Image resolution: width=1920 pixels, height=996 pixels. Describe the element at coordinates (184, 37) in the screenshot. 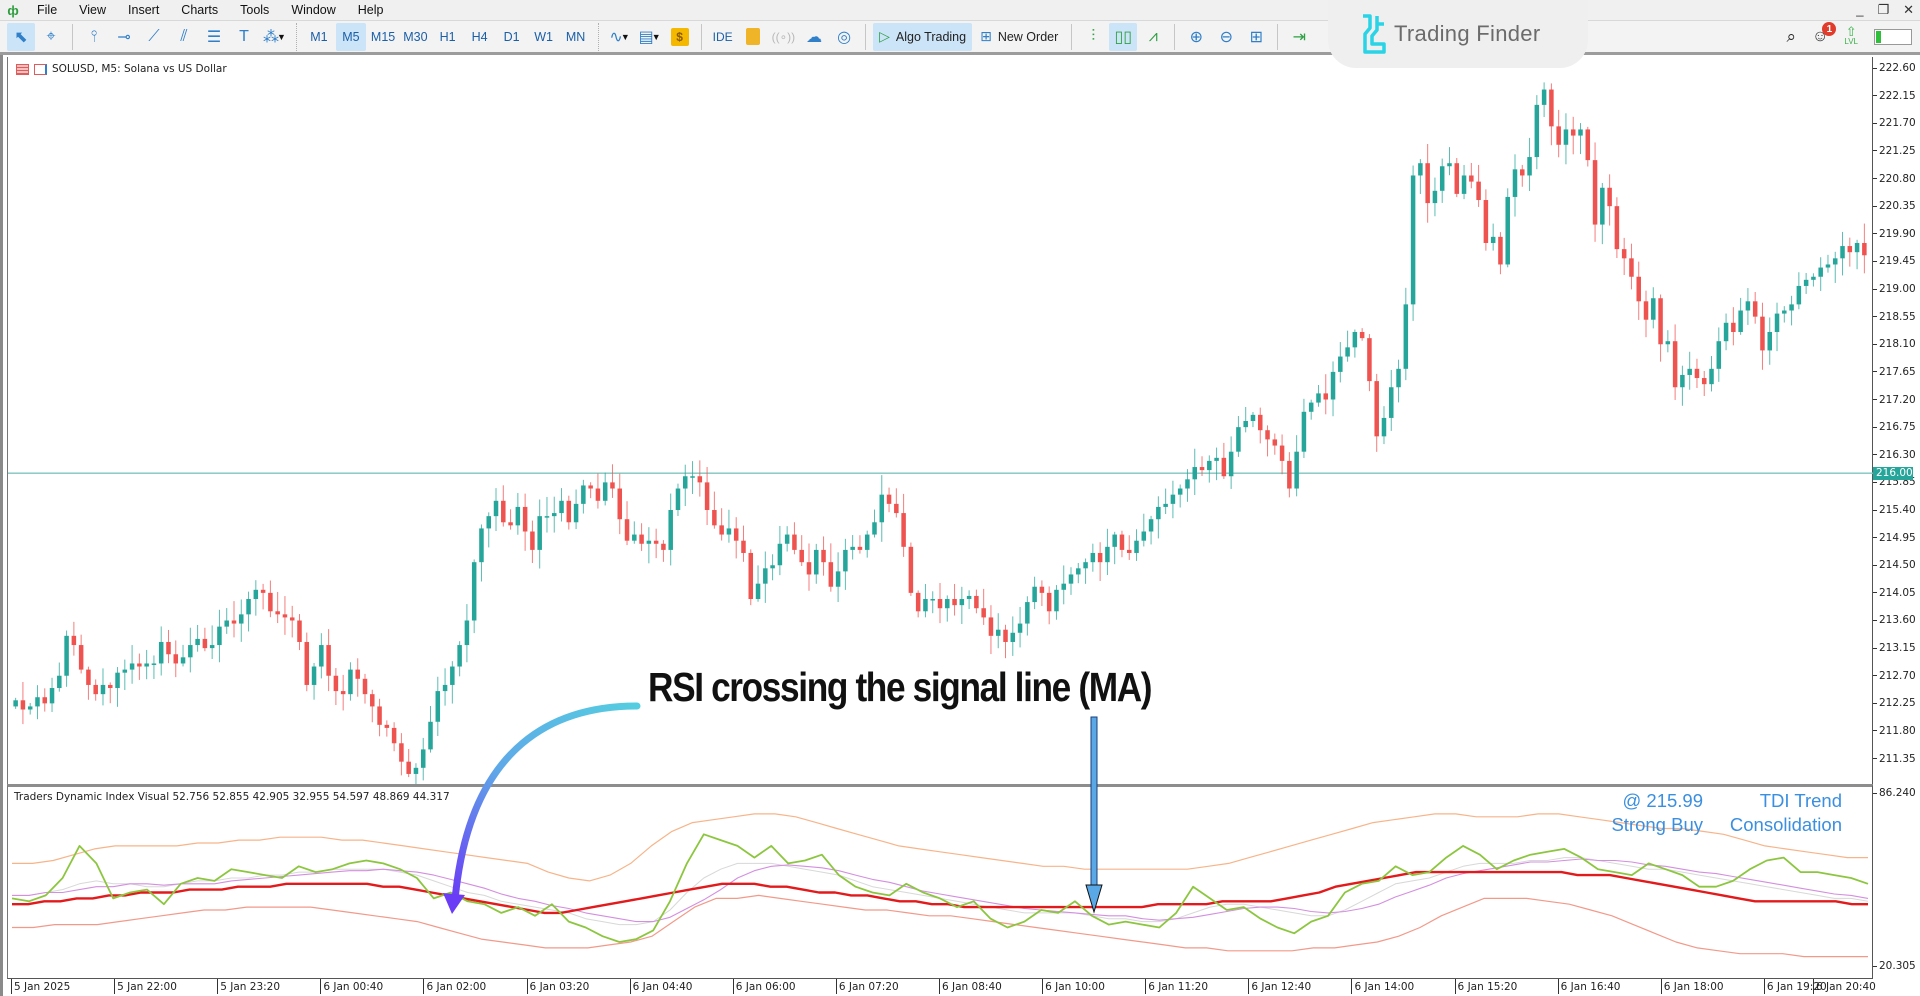

I see `channel-tool-button: ⫽` at that location.